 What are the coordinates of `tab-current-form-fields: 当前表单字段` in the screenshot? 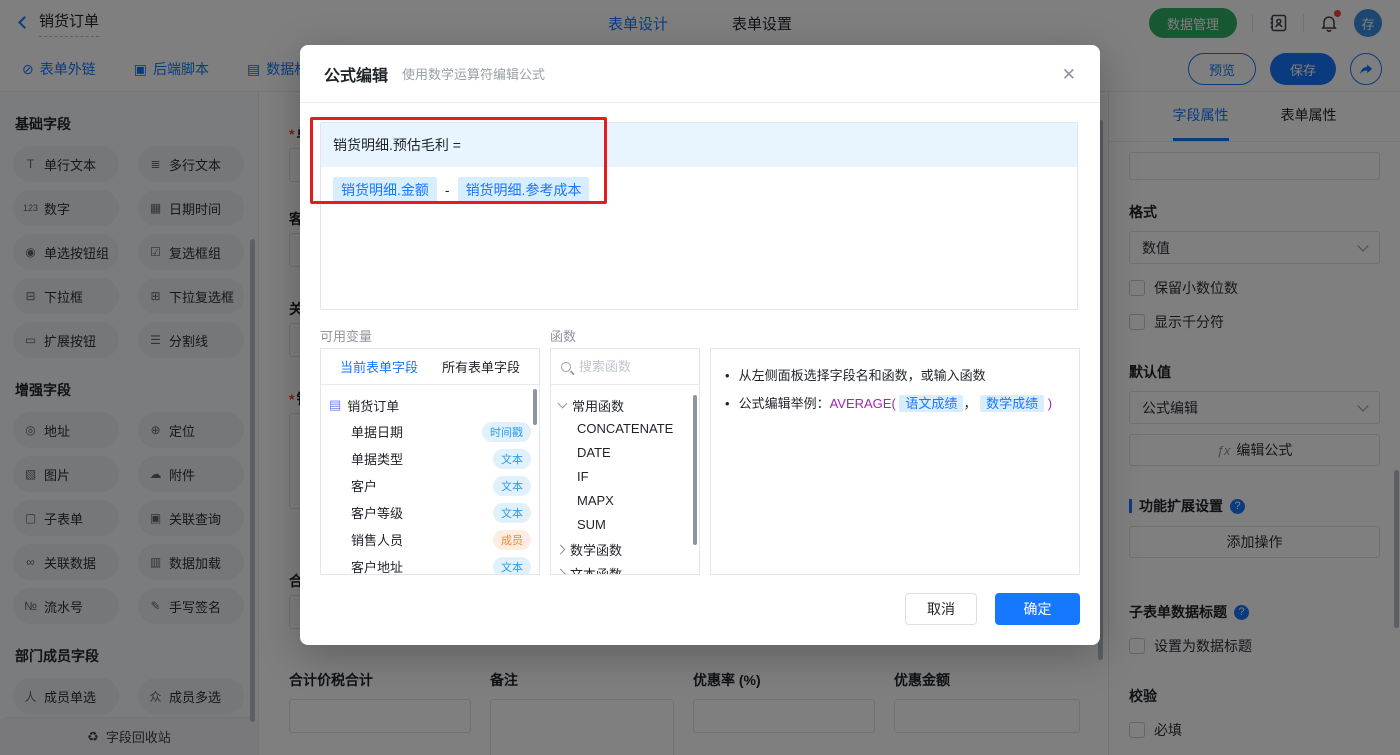 It's located at (379, 366).